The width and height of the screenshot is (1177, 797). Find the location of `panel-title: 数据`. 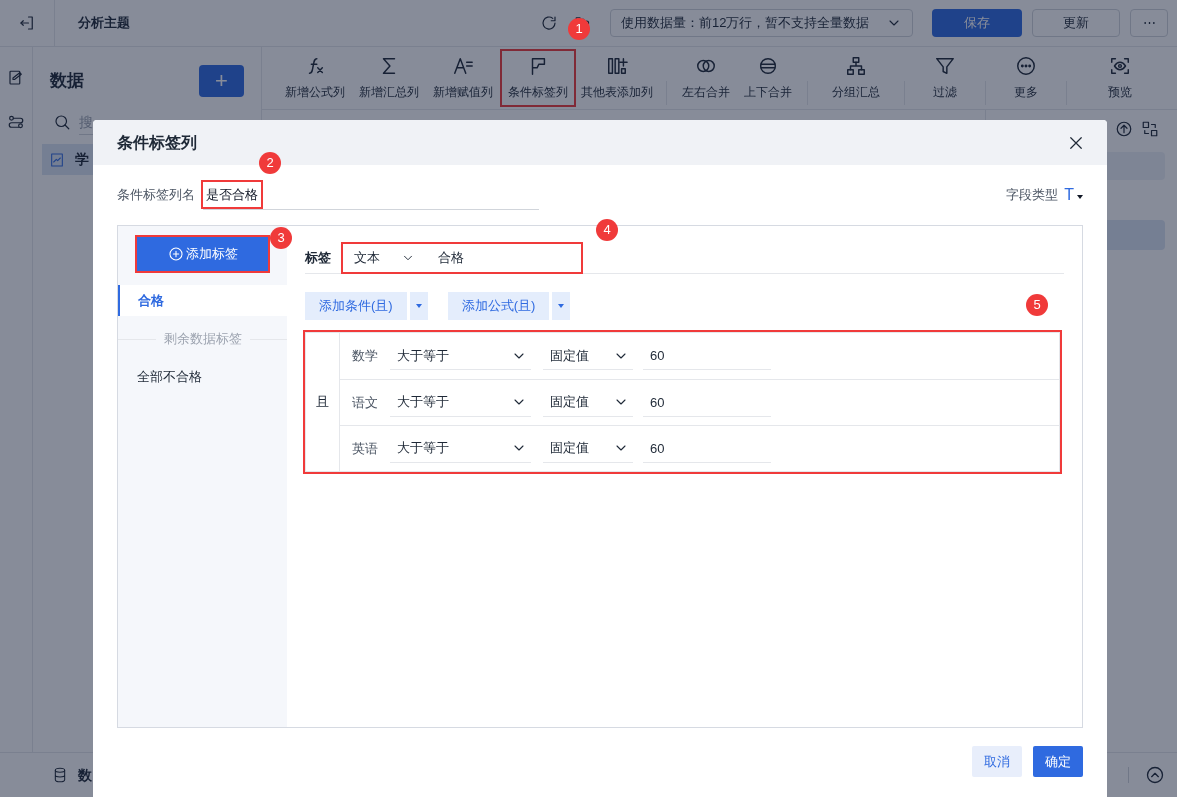

panel-title: 数据 is located at coordinates (67, 81).